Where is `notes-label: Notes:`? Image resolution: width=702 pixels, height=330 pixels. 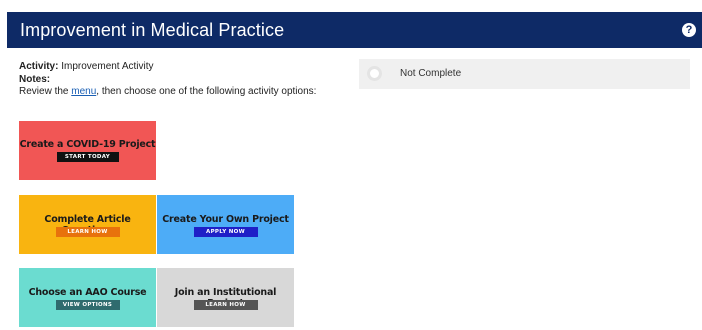 notes-label: Notes: is located at coordinates (35, 79).